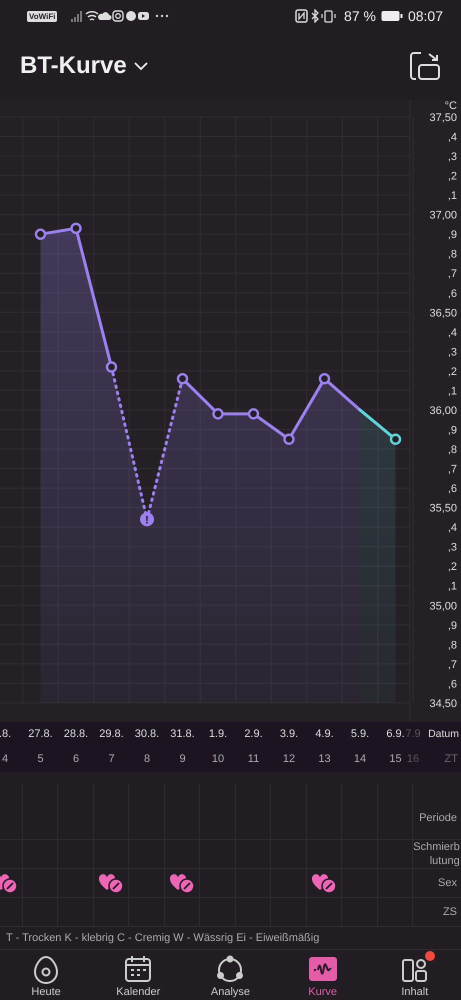 The width and height of the screenshot is (461, 1000). I want to click on nav-tab: Analyse, so click(230, 976).